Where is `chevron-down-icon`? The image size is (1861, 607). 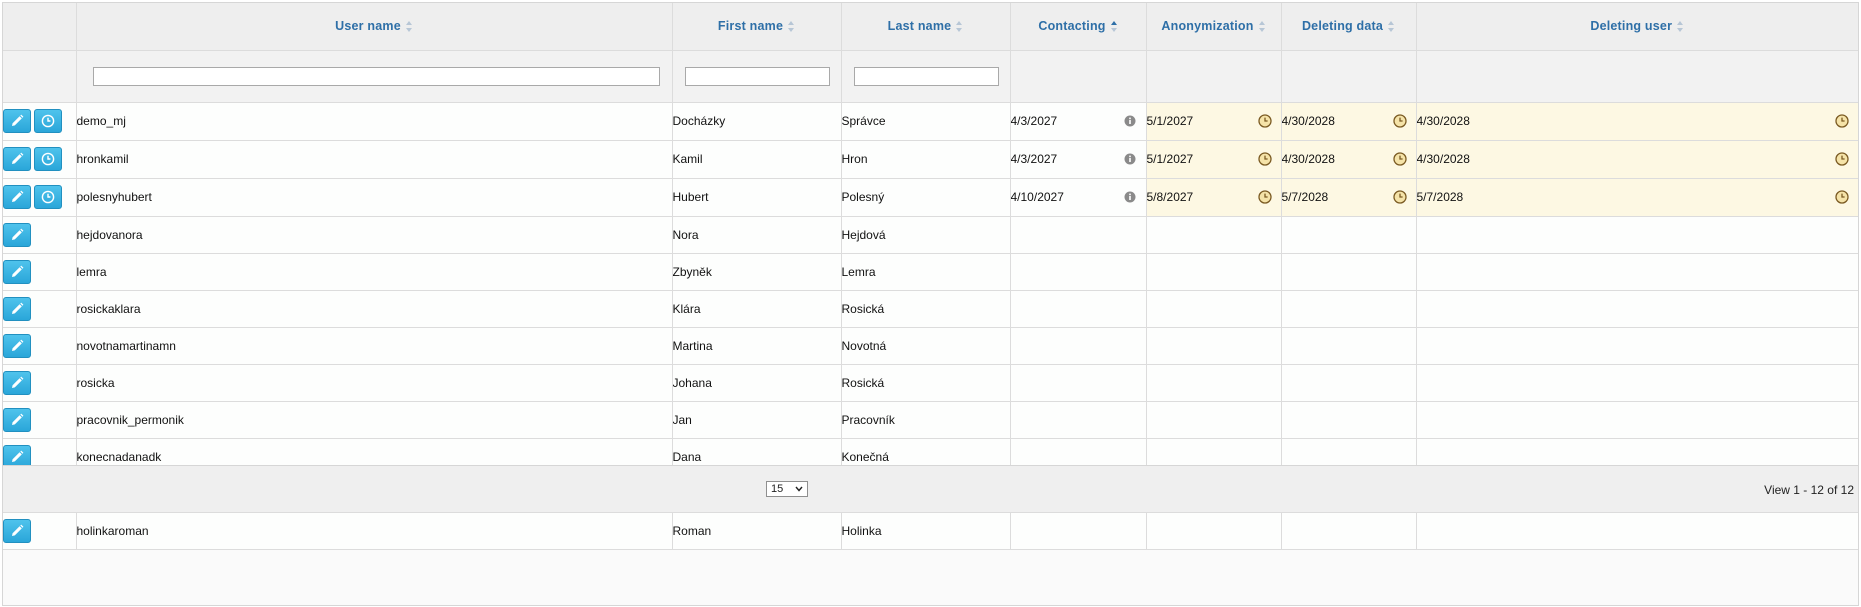
chevron-down-icon is located at coordinates (799, 489).